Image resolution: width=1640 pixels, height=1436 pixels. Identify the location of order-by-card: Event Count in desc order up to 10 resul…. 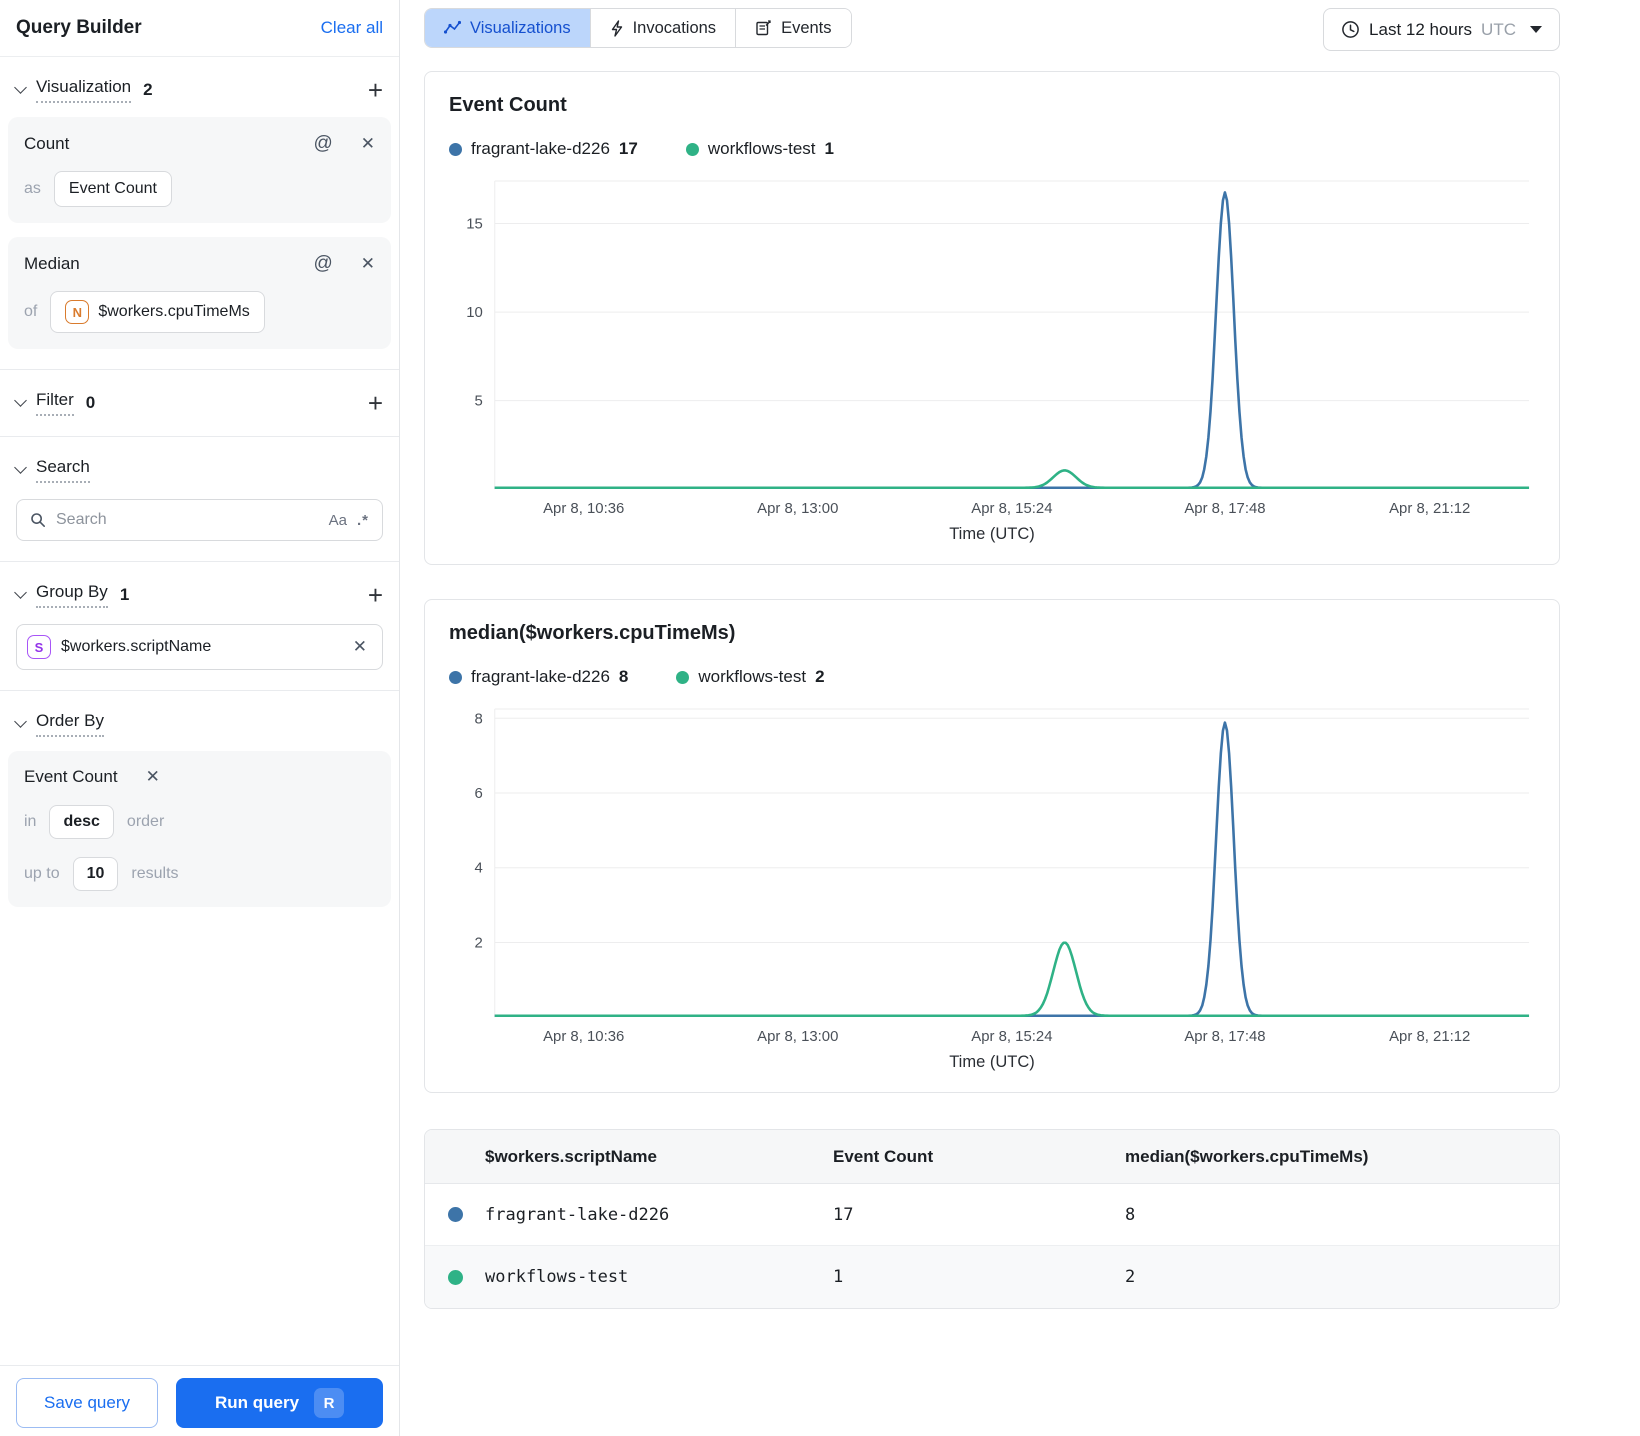
(199, 829).